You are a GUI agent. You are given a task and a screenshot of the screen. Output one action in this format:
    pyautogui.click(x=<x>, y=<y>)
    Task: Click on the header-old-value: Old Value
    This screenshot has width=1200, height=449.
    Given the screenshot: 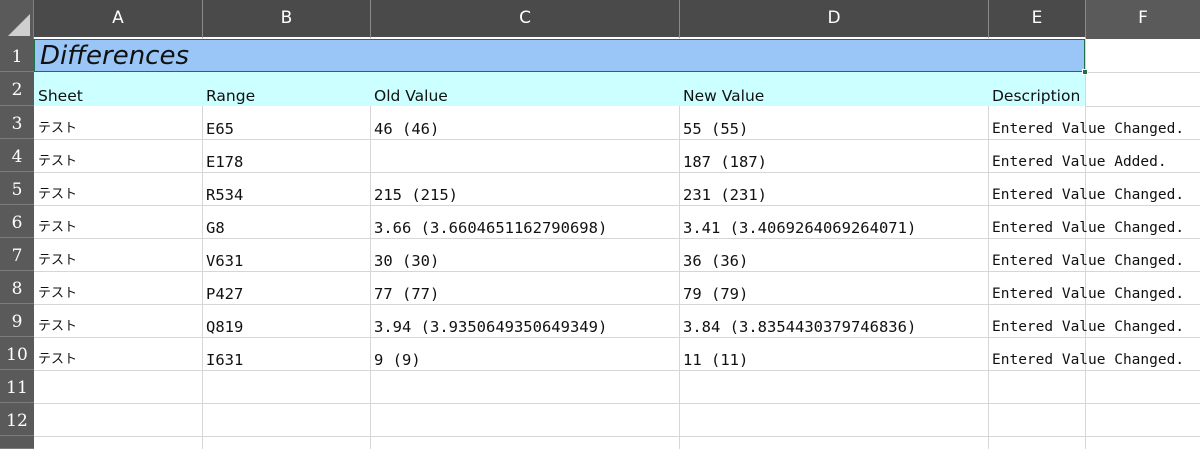 What is the action you would take?
    pyautogui.click(x=411, y=89)
    